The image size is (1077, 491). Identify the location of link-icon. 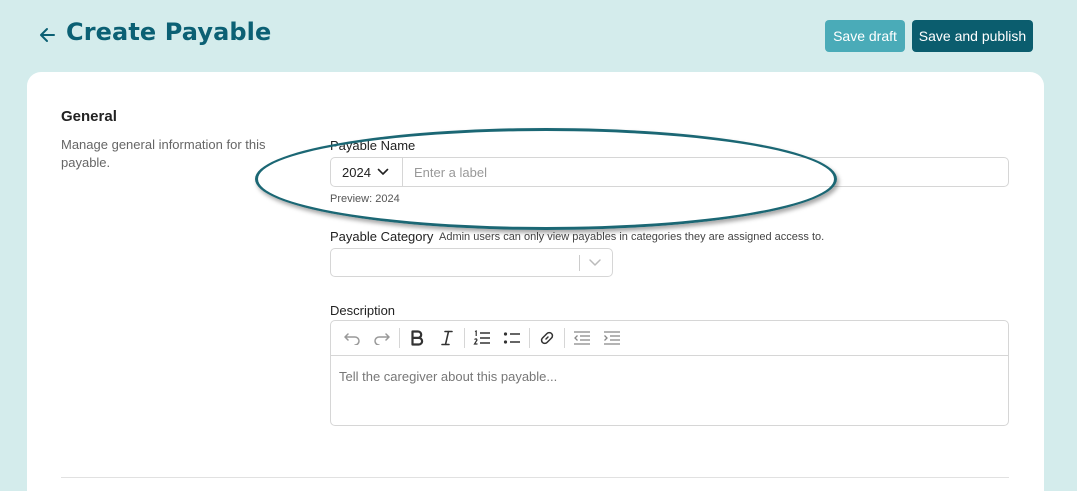
(547, 338).